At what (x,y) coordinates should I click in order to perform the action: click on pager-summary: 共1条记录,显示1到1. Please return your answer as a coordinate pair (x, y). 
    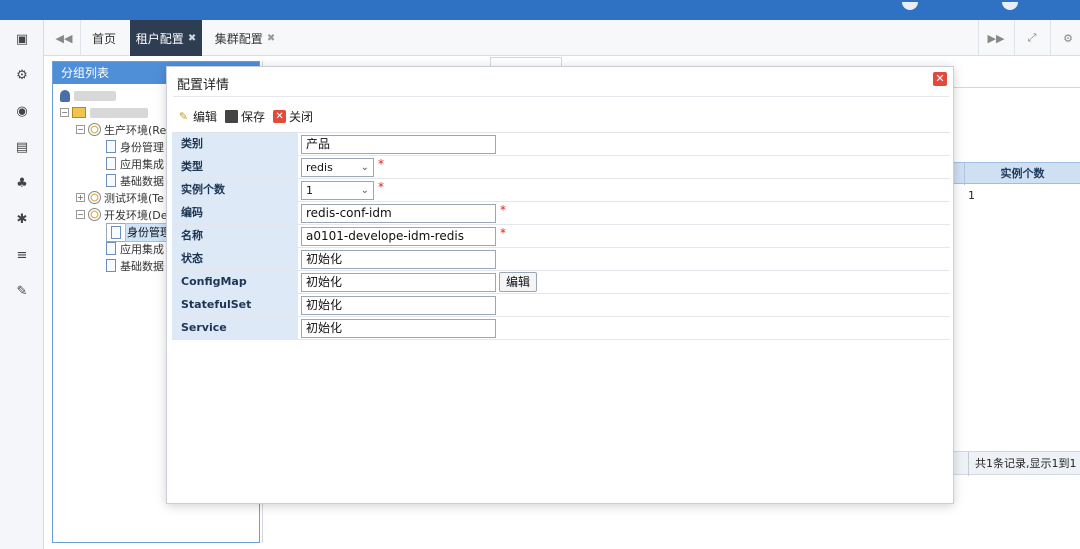
    Looking at the image, I should click on (1024, 464).